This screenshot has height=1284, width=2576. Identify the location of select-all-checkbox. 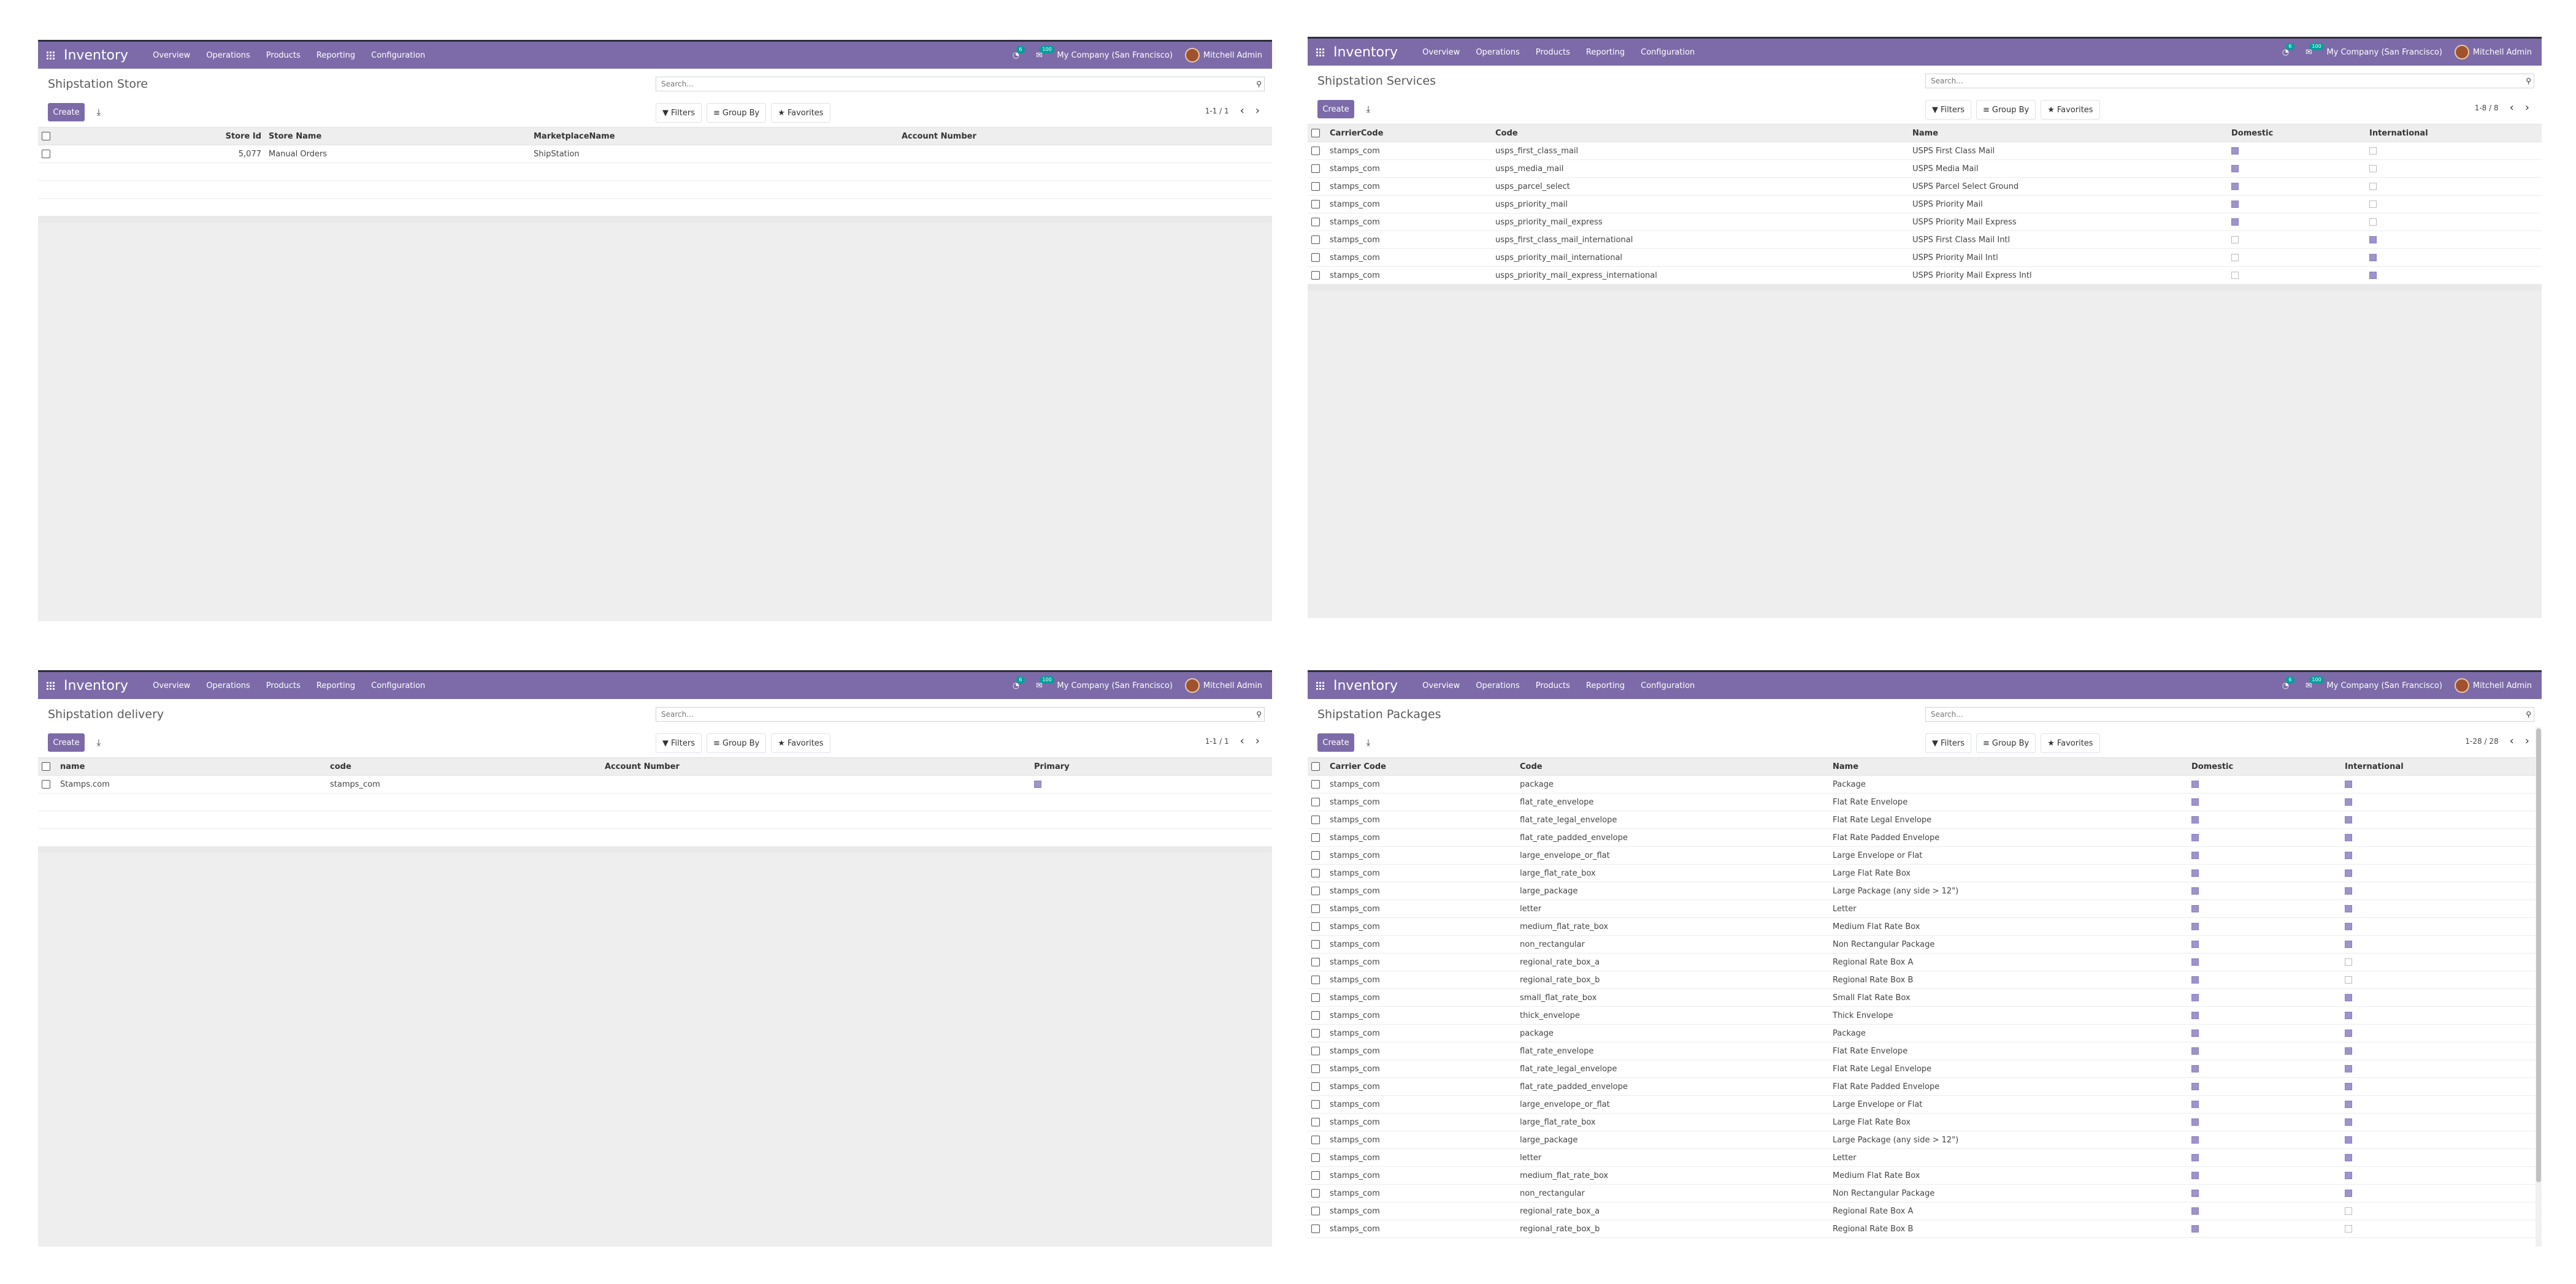
(1317, 767).